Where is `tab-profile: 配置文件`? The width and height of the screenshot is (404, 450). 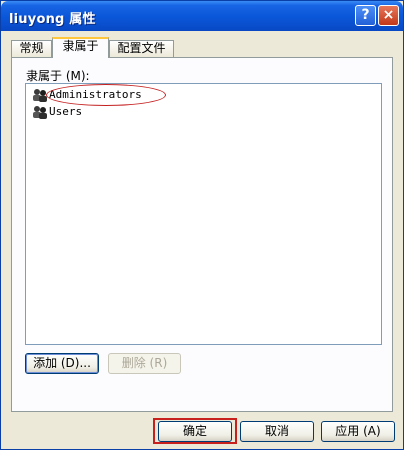
tab-profile: 配置文件 is located at coordinates (141, 48).